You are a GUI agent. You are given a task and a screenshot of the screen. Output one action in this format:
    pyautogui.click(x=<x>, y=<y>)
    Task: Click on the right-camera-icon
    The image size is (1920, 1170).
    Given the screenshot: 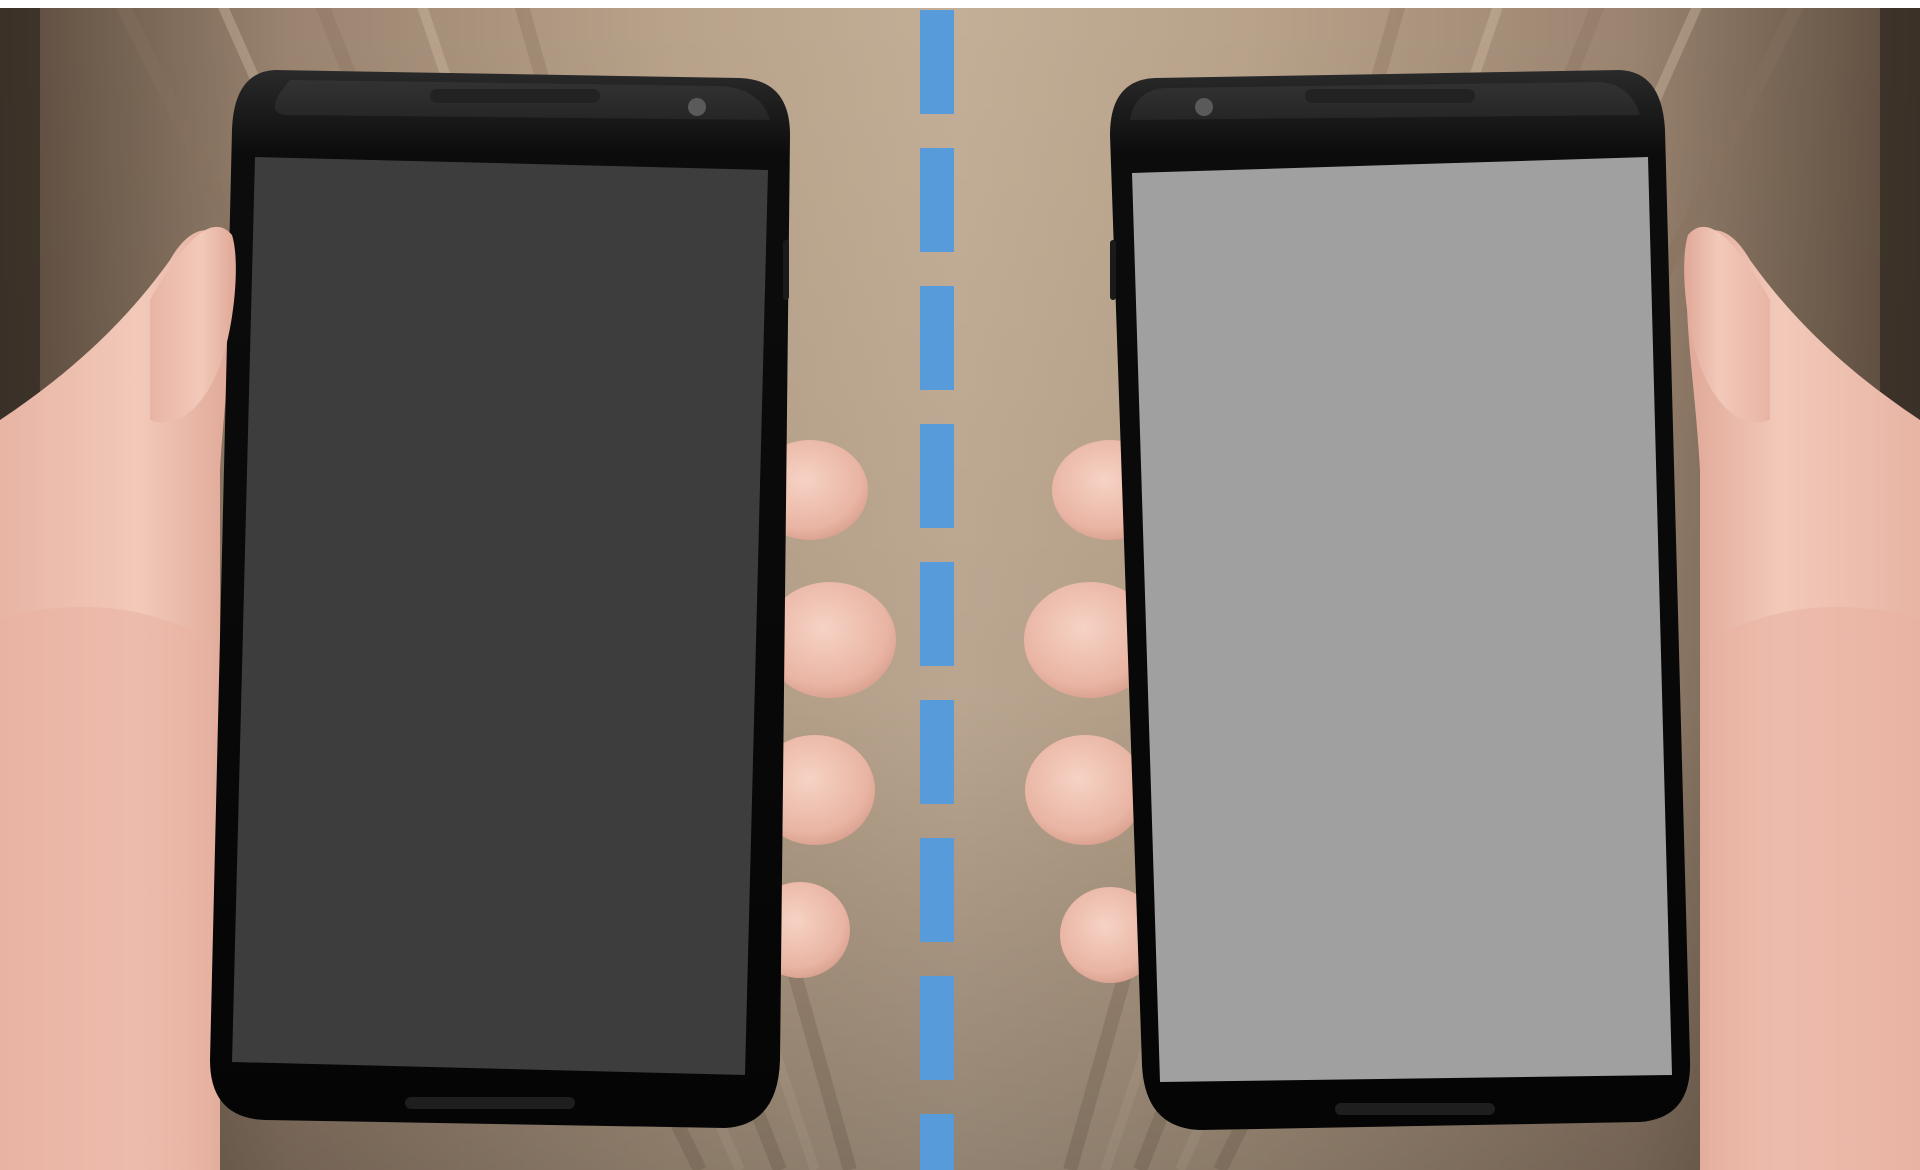 What is the action you would take?
    pyautogui.click(x=1204, y=107)
    